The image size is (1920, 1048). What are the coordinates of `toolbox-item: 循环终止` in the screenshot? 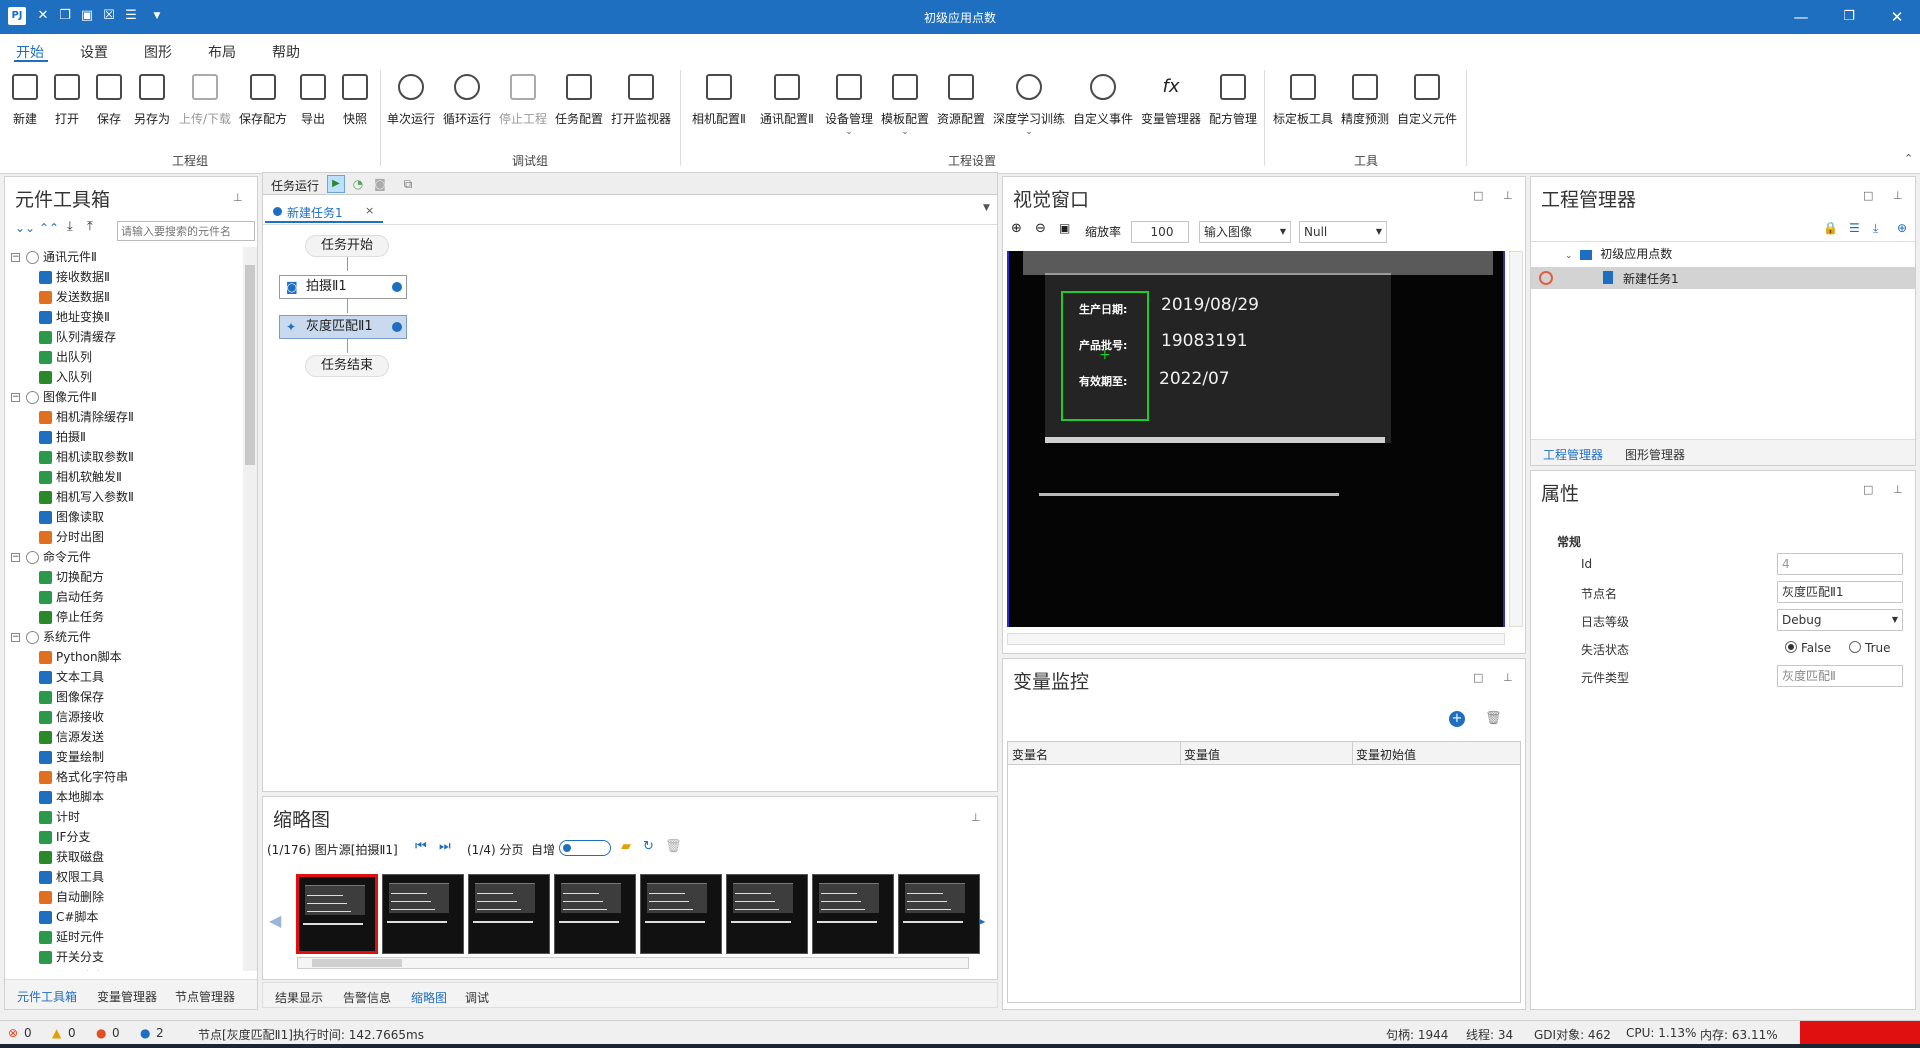 It's located at (71, 969).